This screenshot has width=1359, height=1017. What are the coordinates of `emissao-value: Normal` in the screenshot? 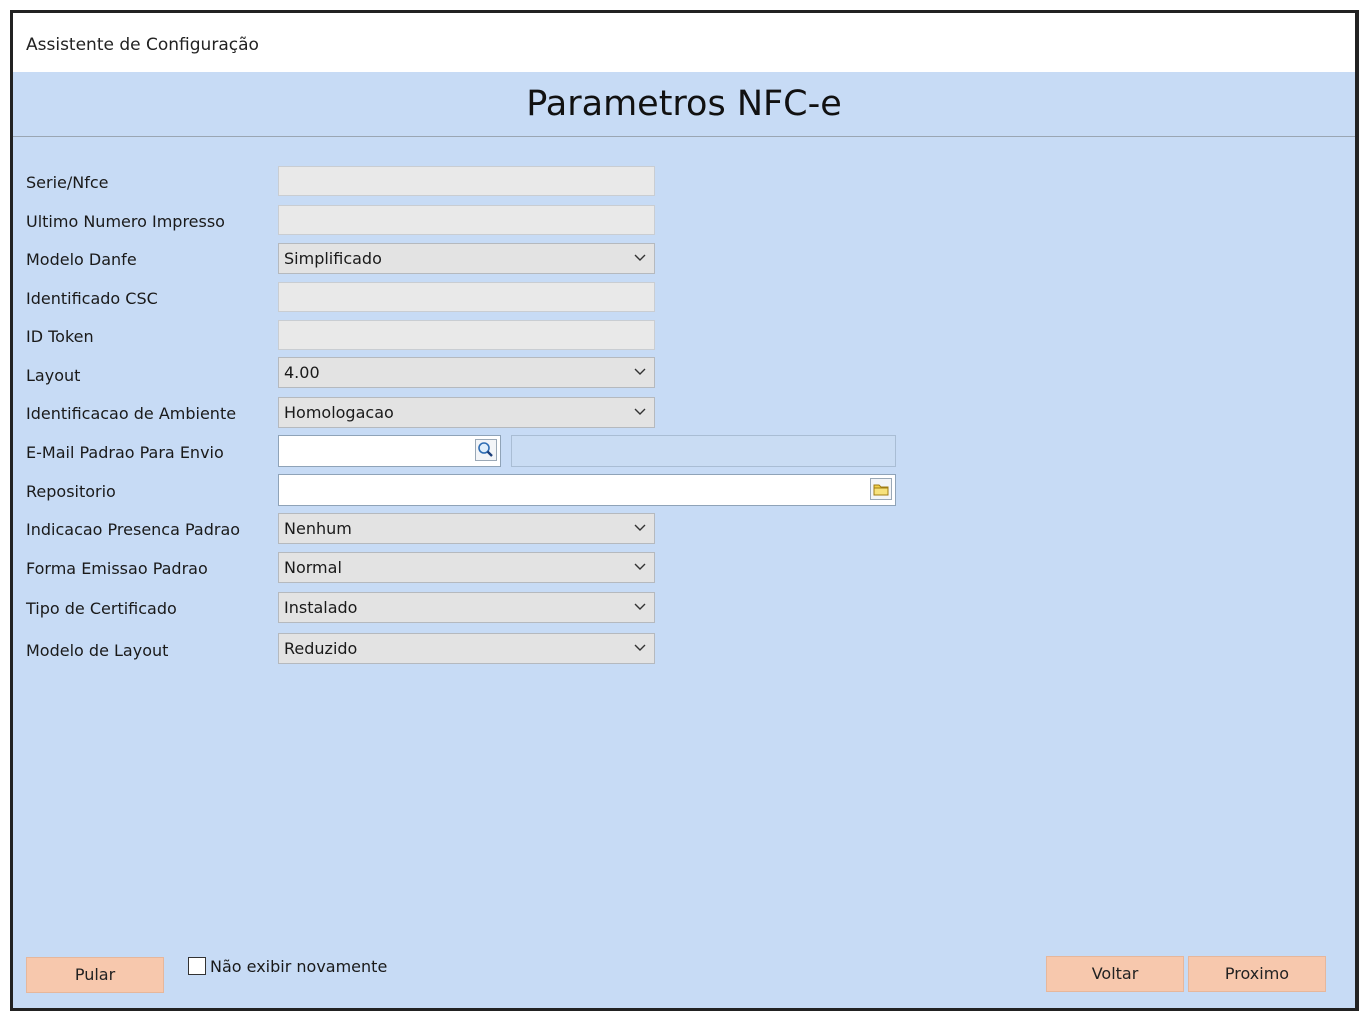 It's located at (313, 567).